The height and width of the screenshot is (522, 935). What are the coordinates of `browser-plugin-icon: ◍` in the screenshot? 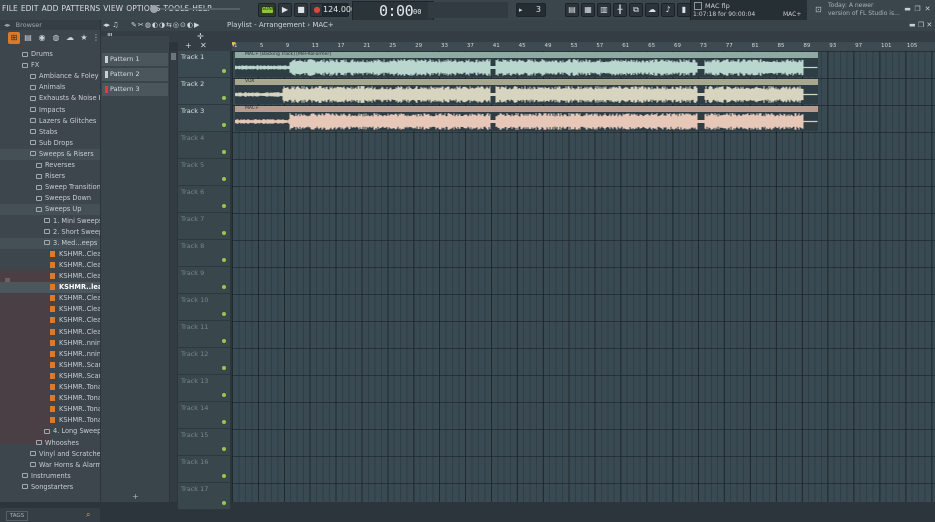 It's located at (56, 38).